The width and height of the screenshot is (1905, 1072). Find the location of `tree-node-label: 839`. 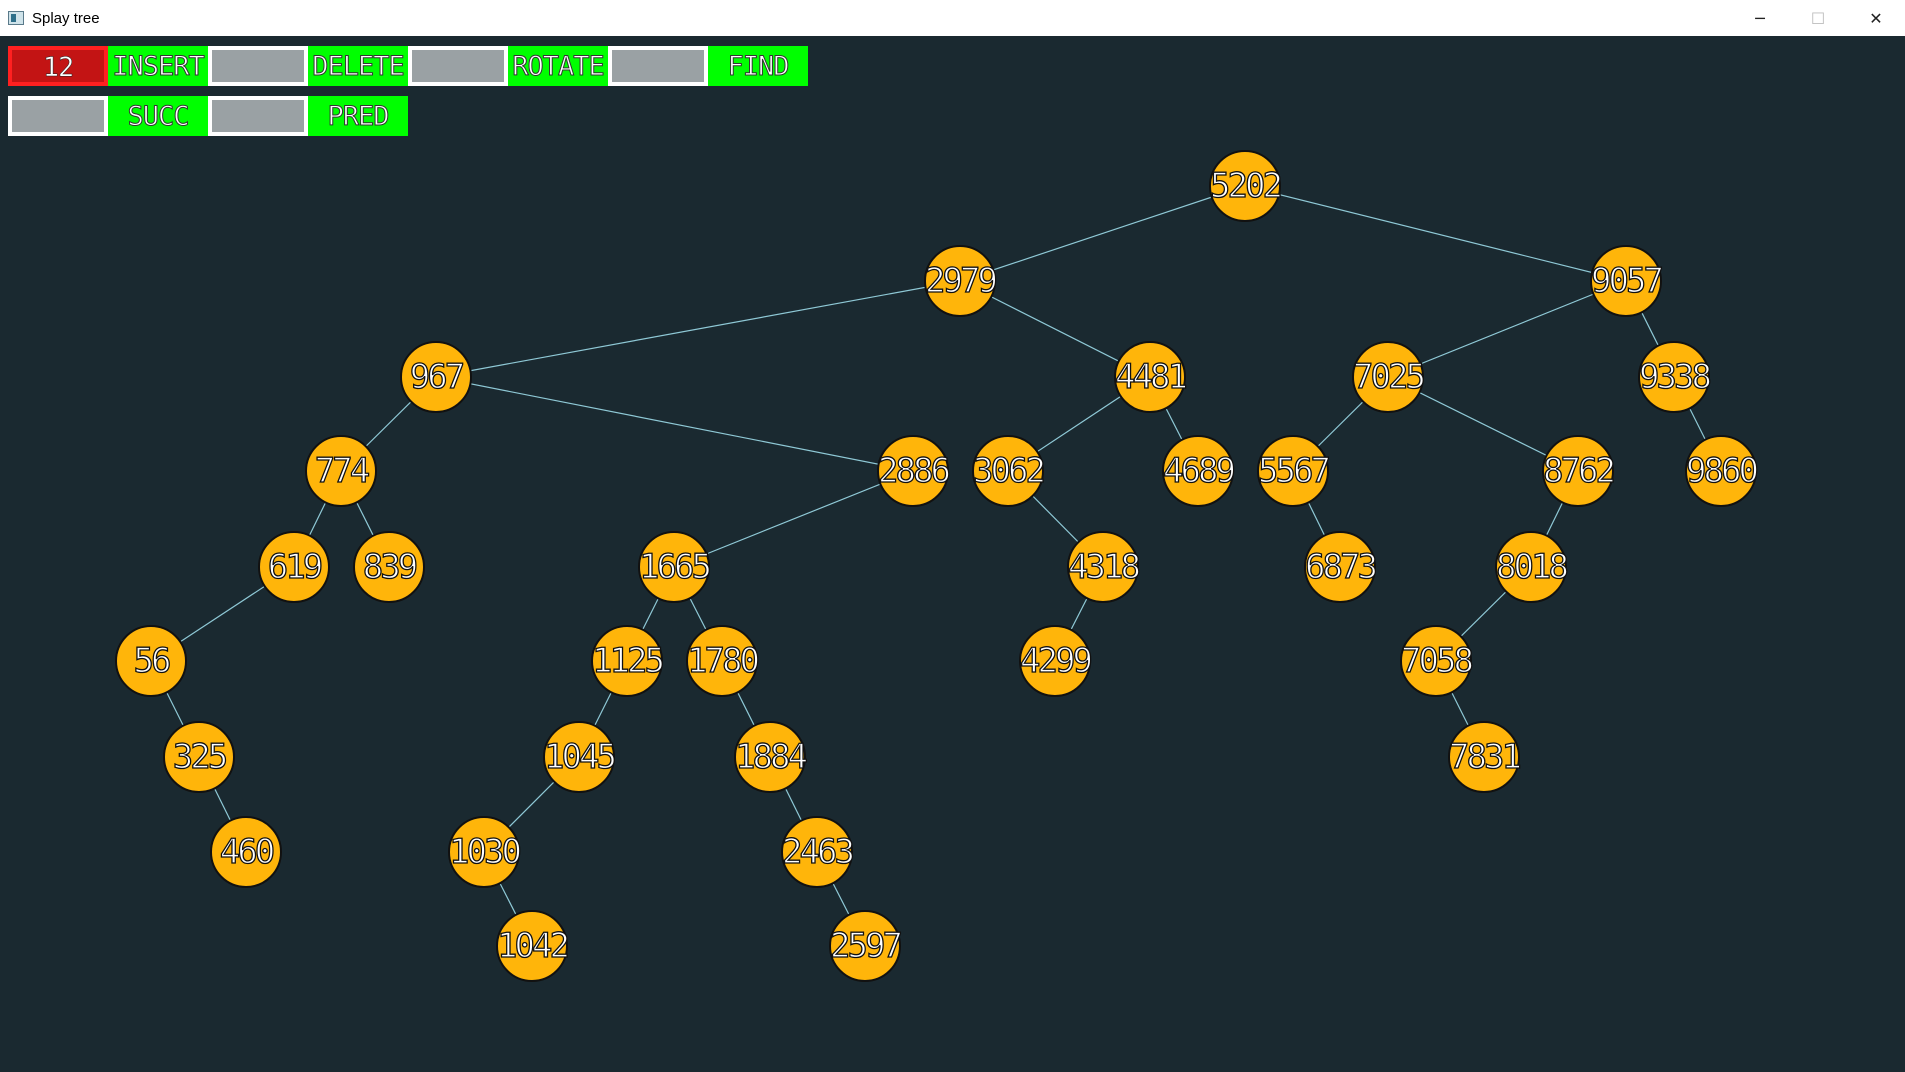

tree-node-label: 839 is located at coordinates (390, 567).